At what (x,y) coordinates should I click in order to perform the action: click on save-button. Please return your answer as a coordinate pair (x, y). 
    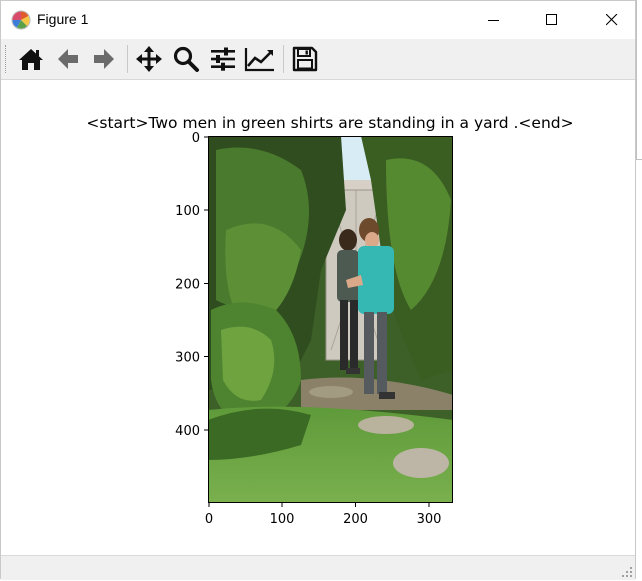
    Looking at the image, I should click on (305, 59).